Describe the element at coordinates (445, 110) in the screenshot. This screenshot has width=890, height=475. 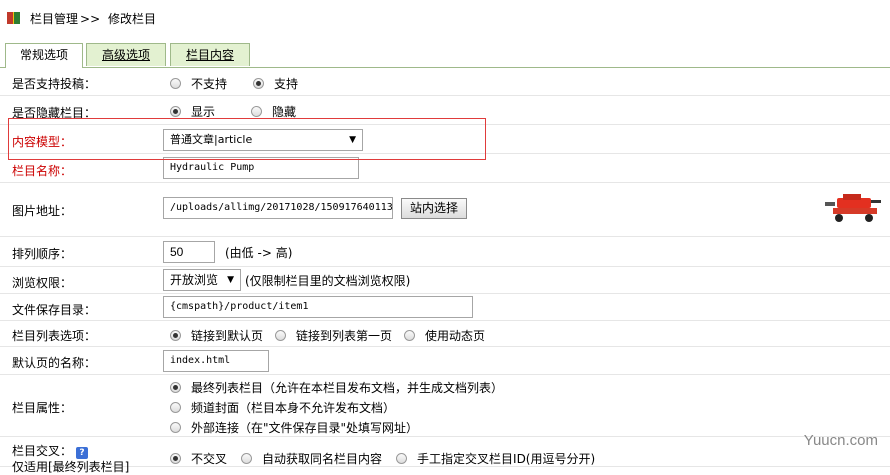
I see `row-hidden: 是否隐藏栏目： 显示 隐藏` at that location.